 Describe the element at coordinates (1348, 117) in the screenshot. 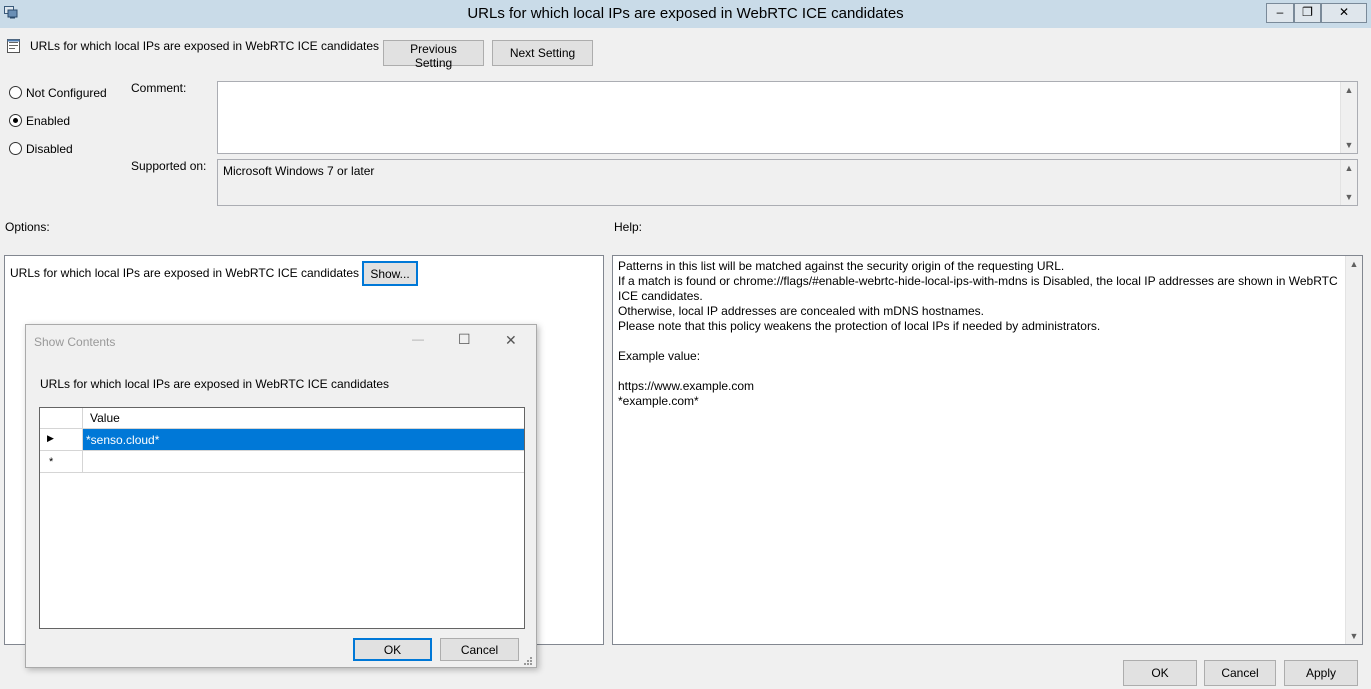

I see `comment-scrollbar: ▲ ▼` at that location.